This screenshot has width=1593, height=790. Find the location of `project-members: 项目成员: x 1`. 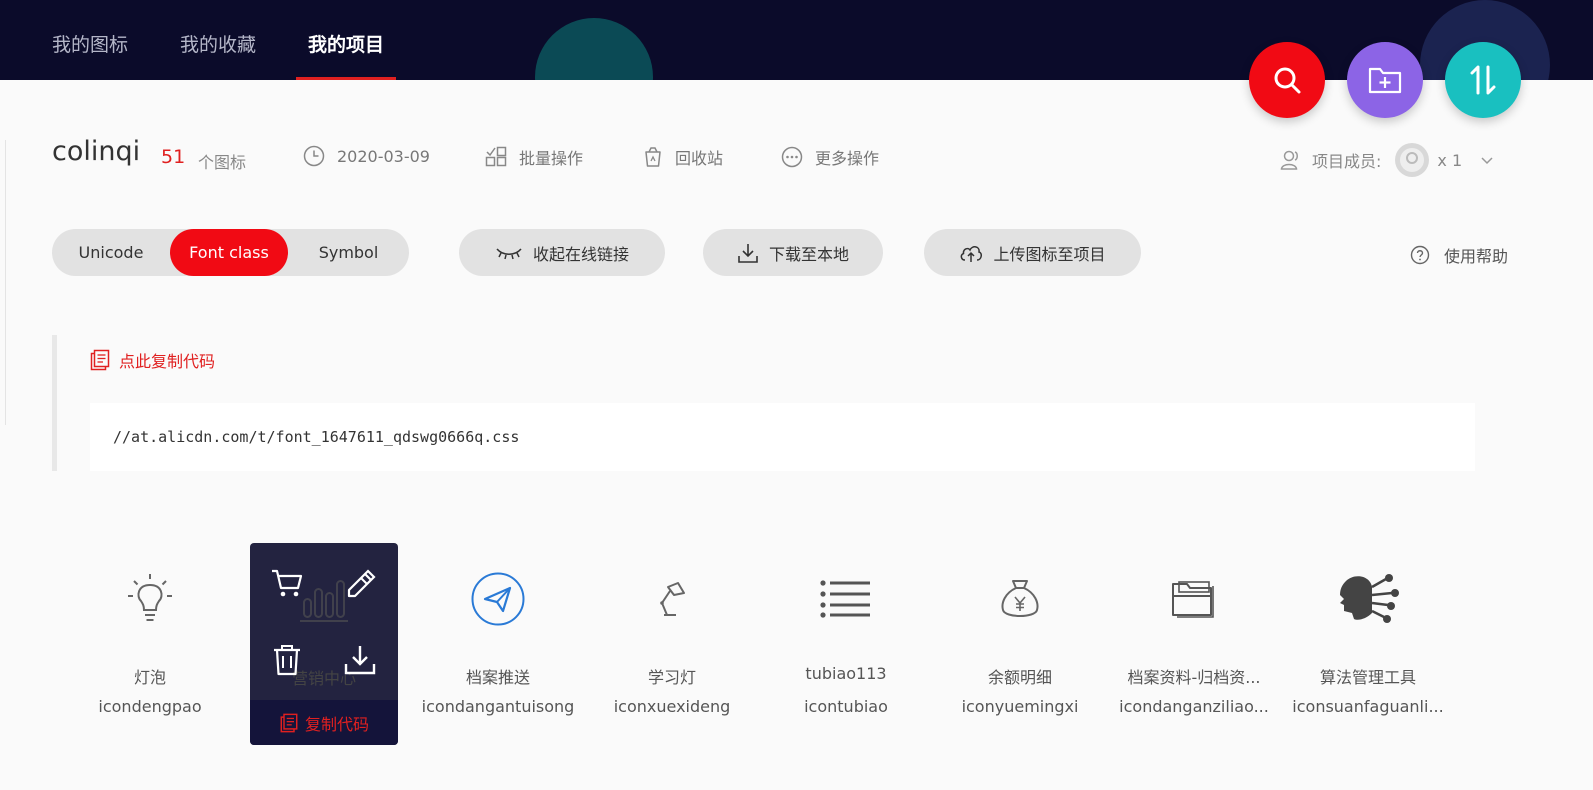

project-members: 项目成员: x 1 is located at coordinates (1387, 160).